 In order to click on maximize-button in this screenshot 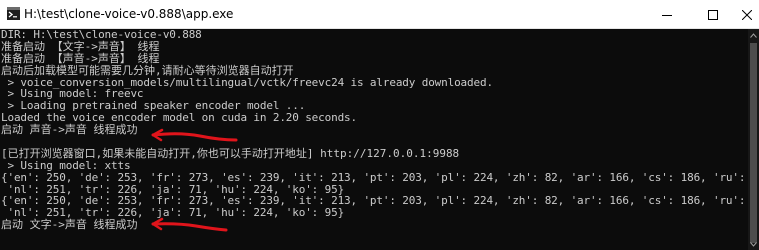, I will do `click(713, 14)`.